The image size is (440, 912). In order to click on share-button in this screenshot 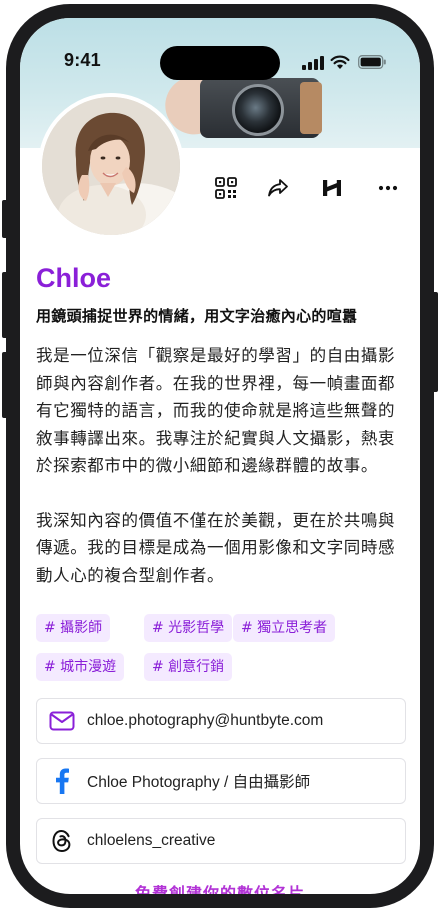, I will do `click(278, 188)`.